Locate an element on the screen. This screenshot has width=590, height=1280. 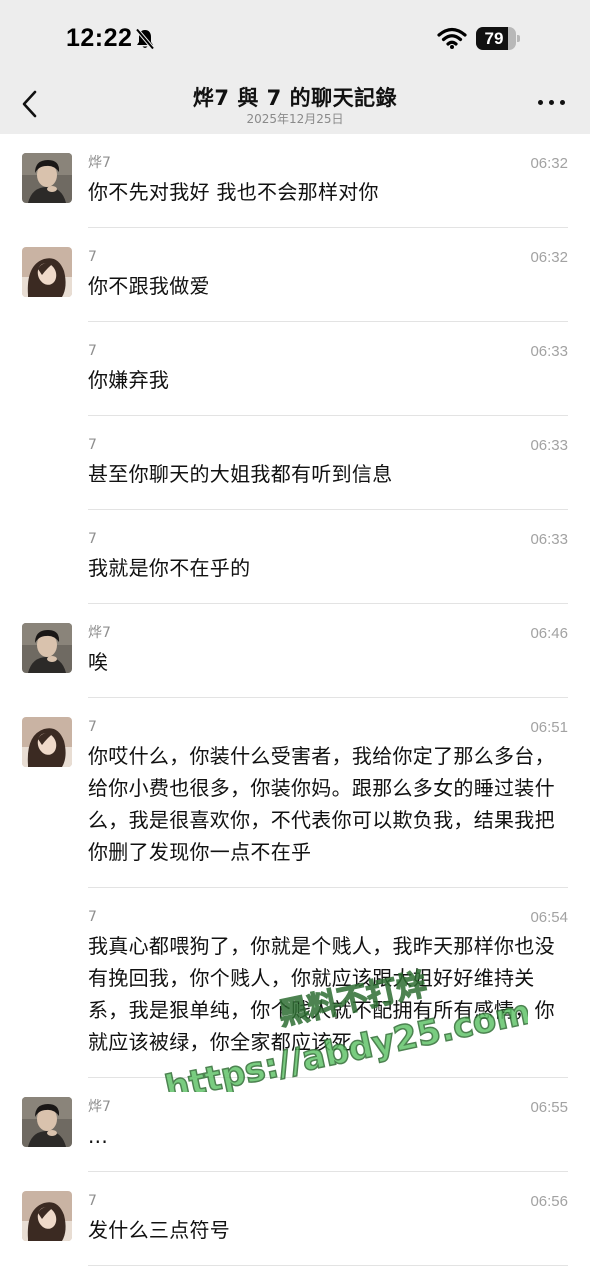
message-row: 7 06:33 甚至你聊天的大姐我都有听到信息 is located at coordinates (295, 463).